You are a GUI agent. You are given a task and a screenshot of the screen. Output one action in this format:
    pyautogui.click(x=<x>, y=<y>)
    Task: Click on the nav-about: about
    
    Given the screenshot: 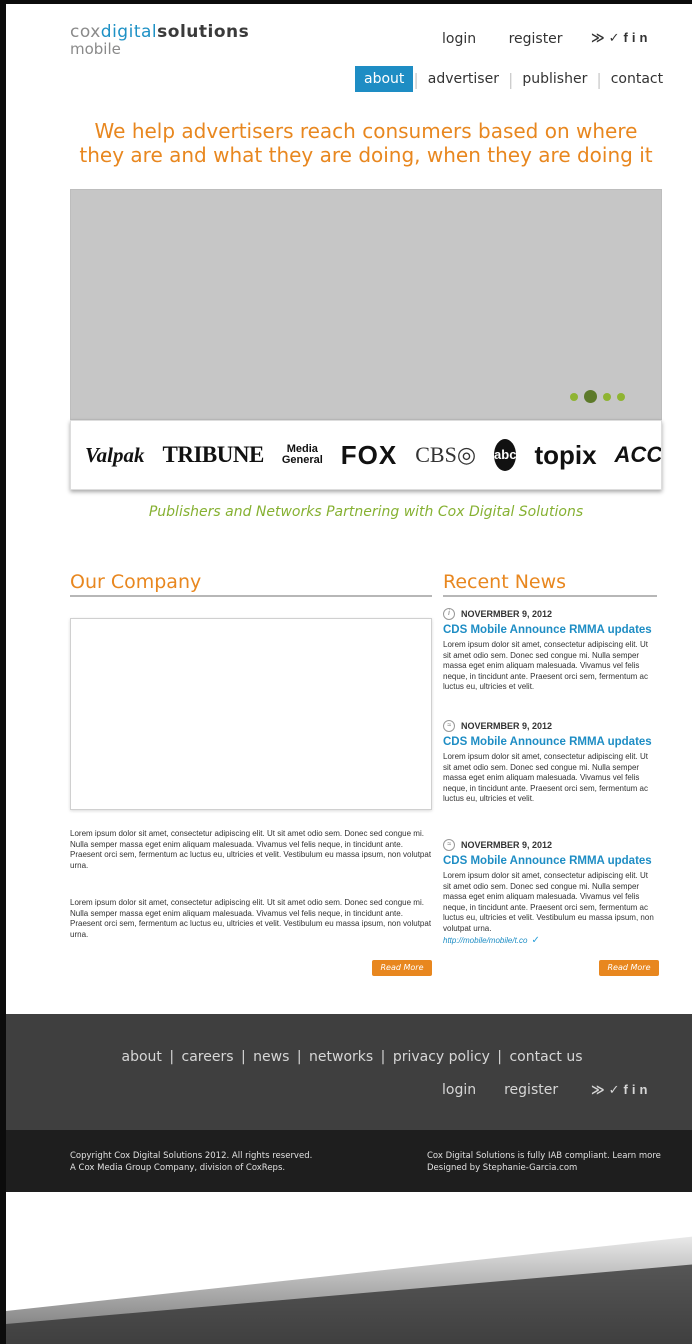 What is the action you would take?
    pyautogui.click(x=384, y=79)
    